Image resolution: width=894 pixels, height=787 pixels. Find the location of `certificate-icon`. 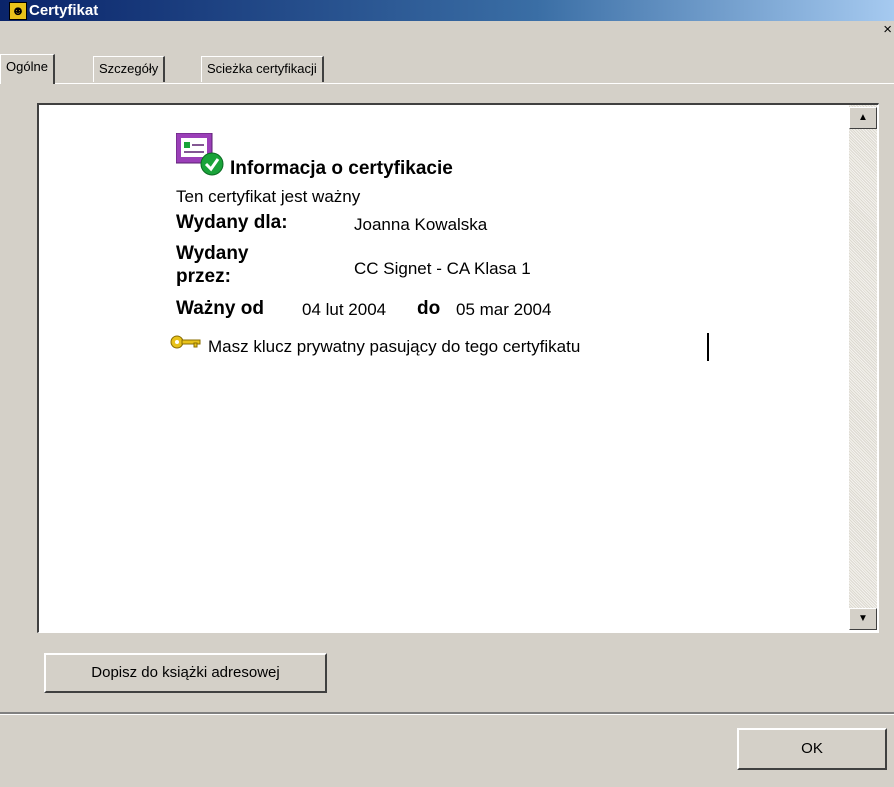

certificate-icon is located at coordinates (200, 154).